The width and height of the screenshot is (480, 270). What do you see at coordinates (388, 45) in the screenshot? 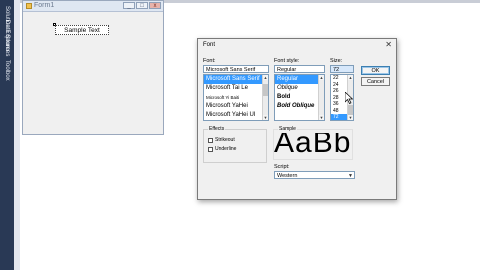
I see `close-icon: ✕` at bounding box center [388, 45].